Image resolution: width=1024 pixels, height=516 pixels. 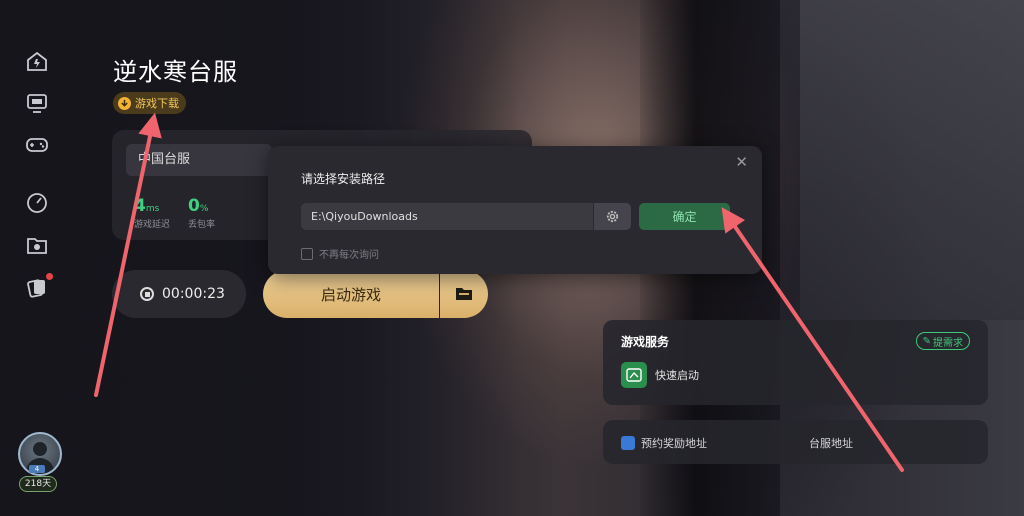 I want to click on user-level: 4, so click(x=37, y=469).